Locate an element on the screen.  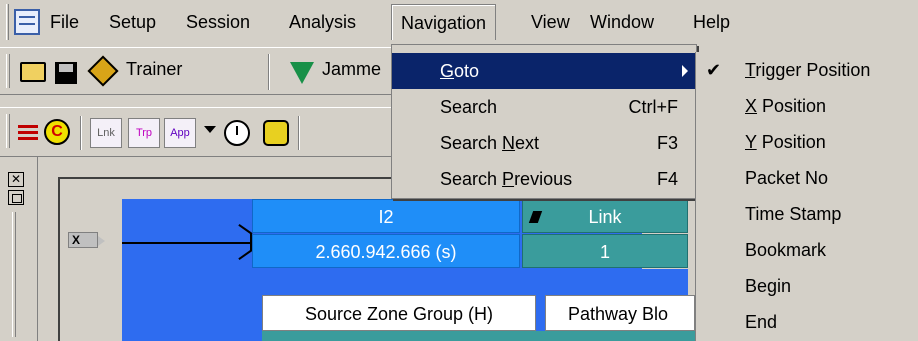
timestamp-cell: 2.660.942.666 (s) is located at coordinates (386, 251).